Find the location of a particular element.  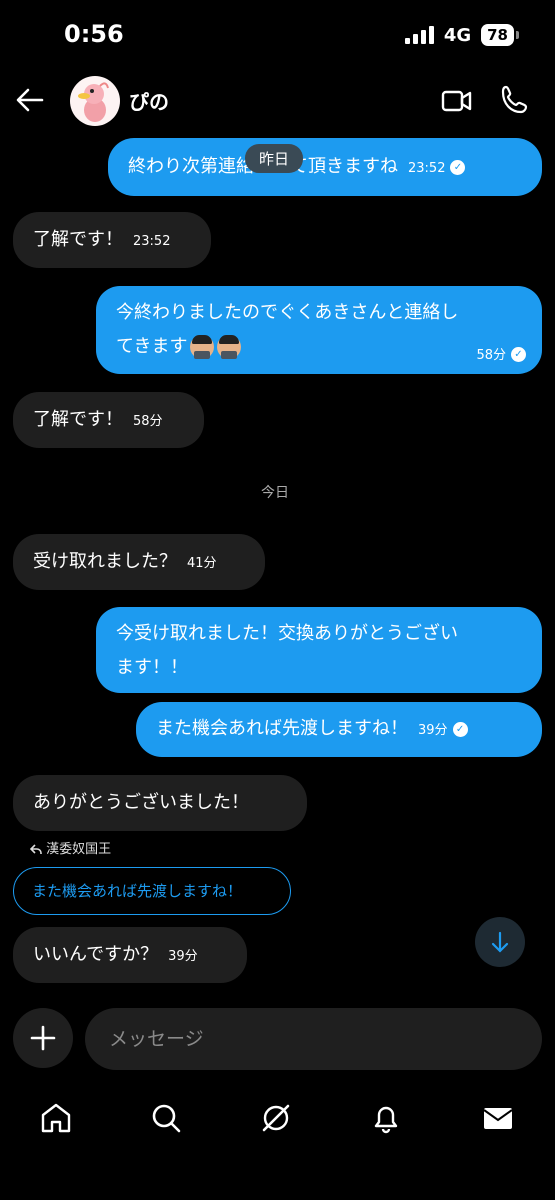

arrow-down-icon is located at coordinates (500, 942).